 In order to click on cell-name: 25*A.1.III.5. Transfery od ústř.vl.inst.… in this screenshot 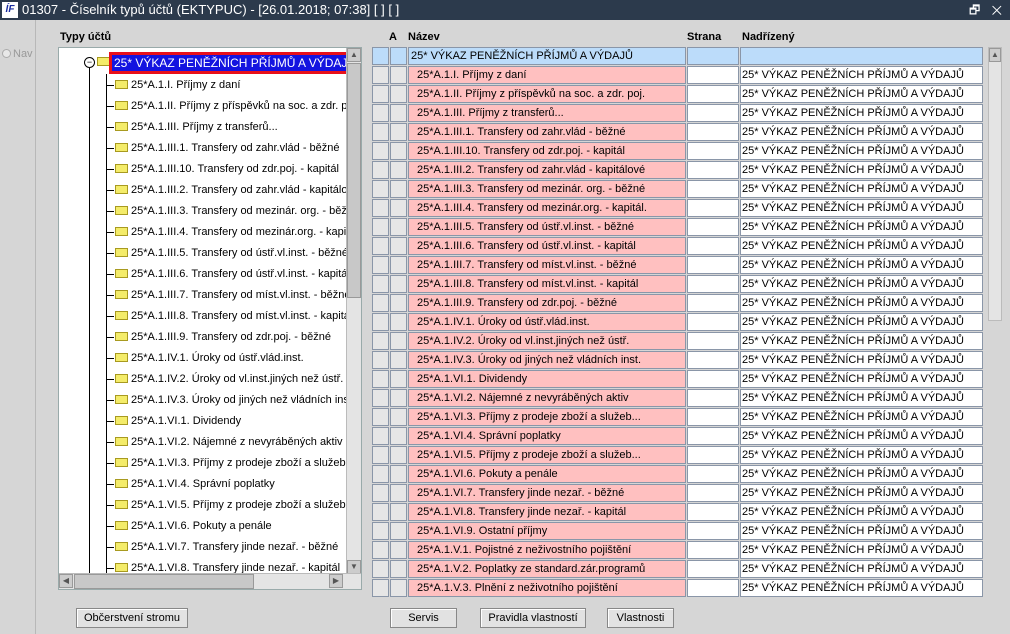, I will do `click(547, 227)`.